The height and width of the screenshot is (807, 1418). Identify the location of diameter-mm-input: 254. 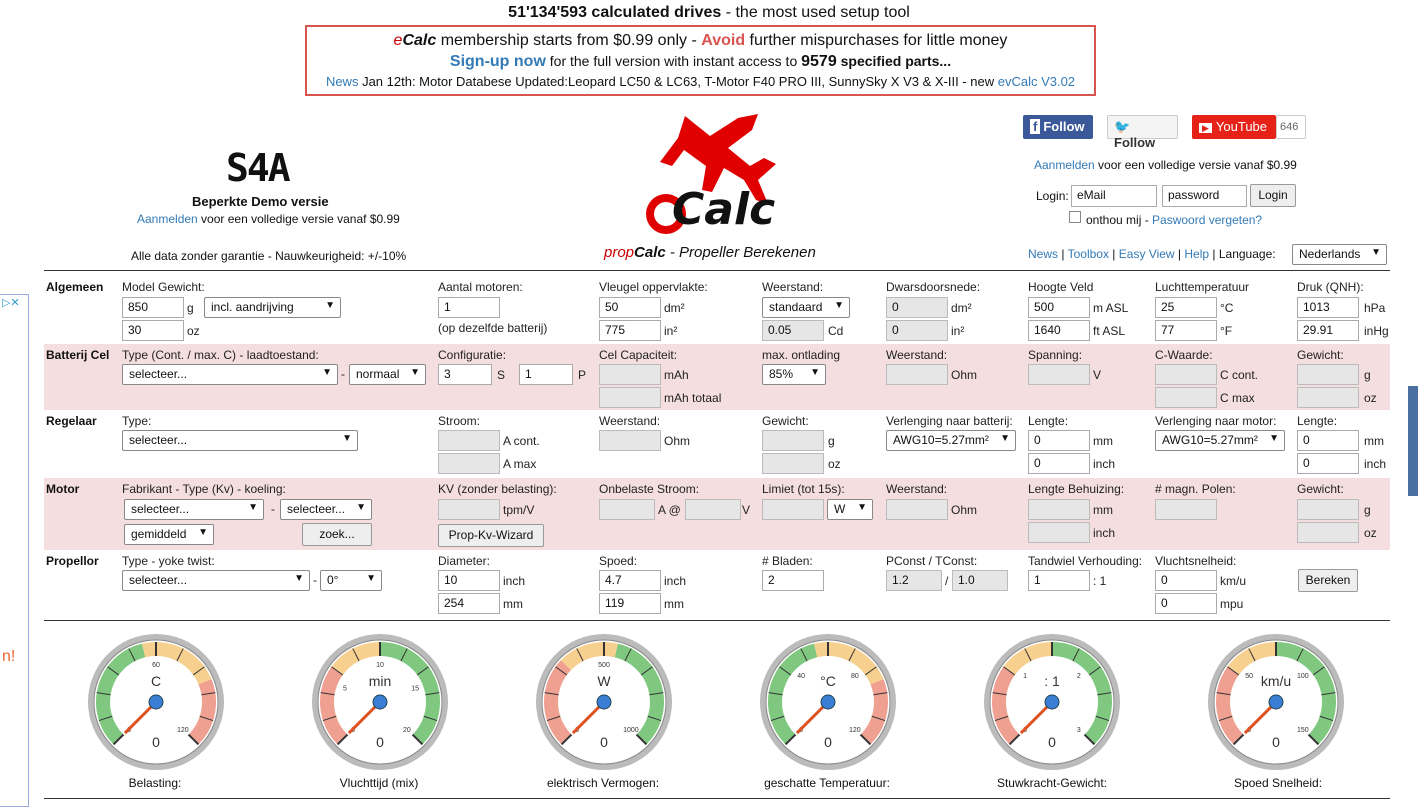
(469, 603).